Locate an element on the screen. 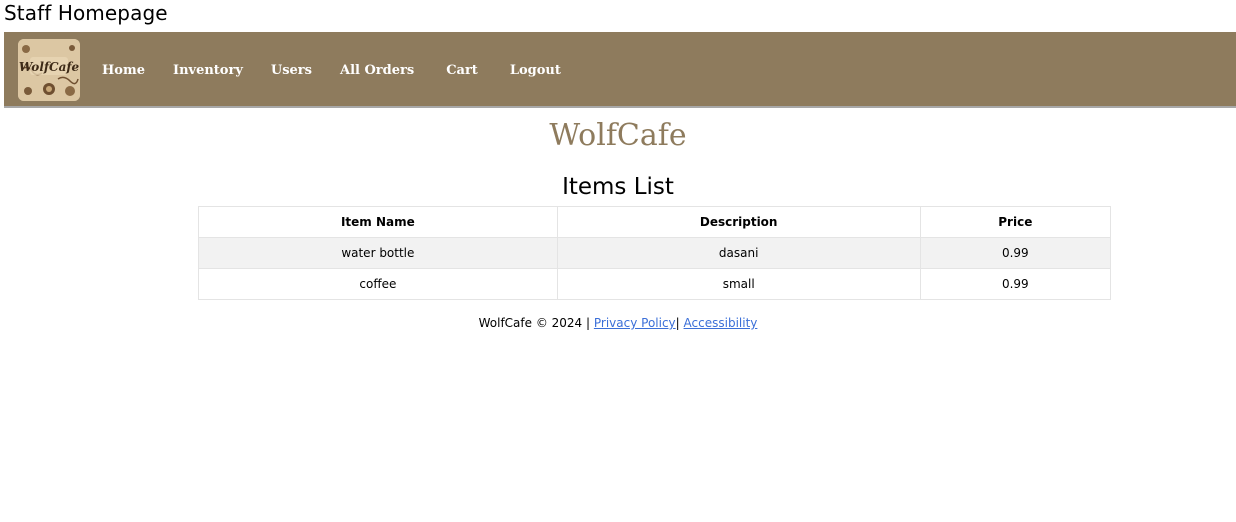 Image resolution: width=1236 pixels, height=522 pixels. column-header-description: Description is located at coordinates (738, 222).